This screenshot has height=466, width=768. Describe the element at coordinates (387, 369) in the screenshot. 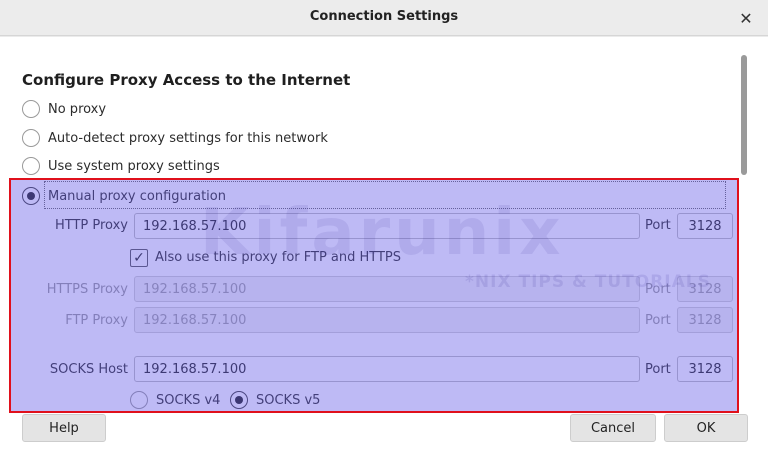

I see `socks-host-input: 192.168.57.100` at that location.